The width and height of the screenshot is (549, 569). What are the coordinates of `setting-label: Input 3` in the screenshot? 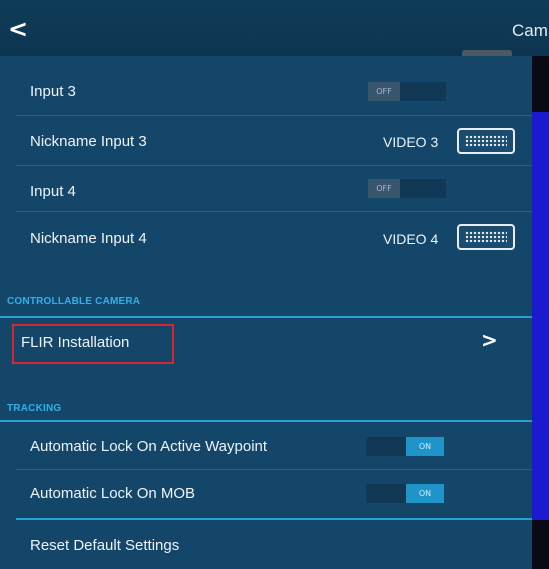 It's located at (53, 91).